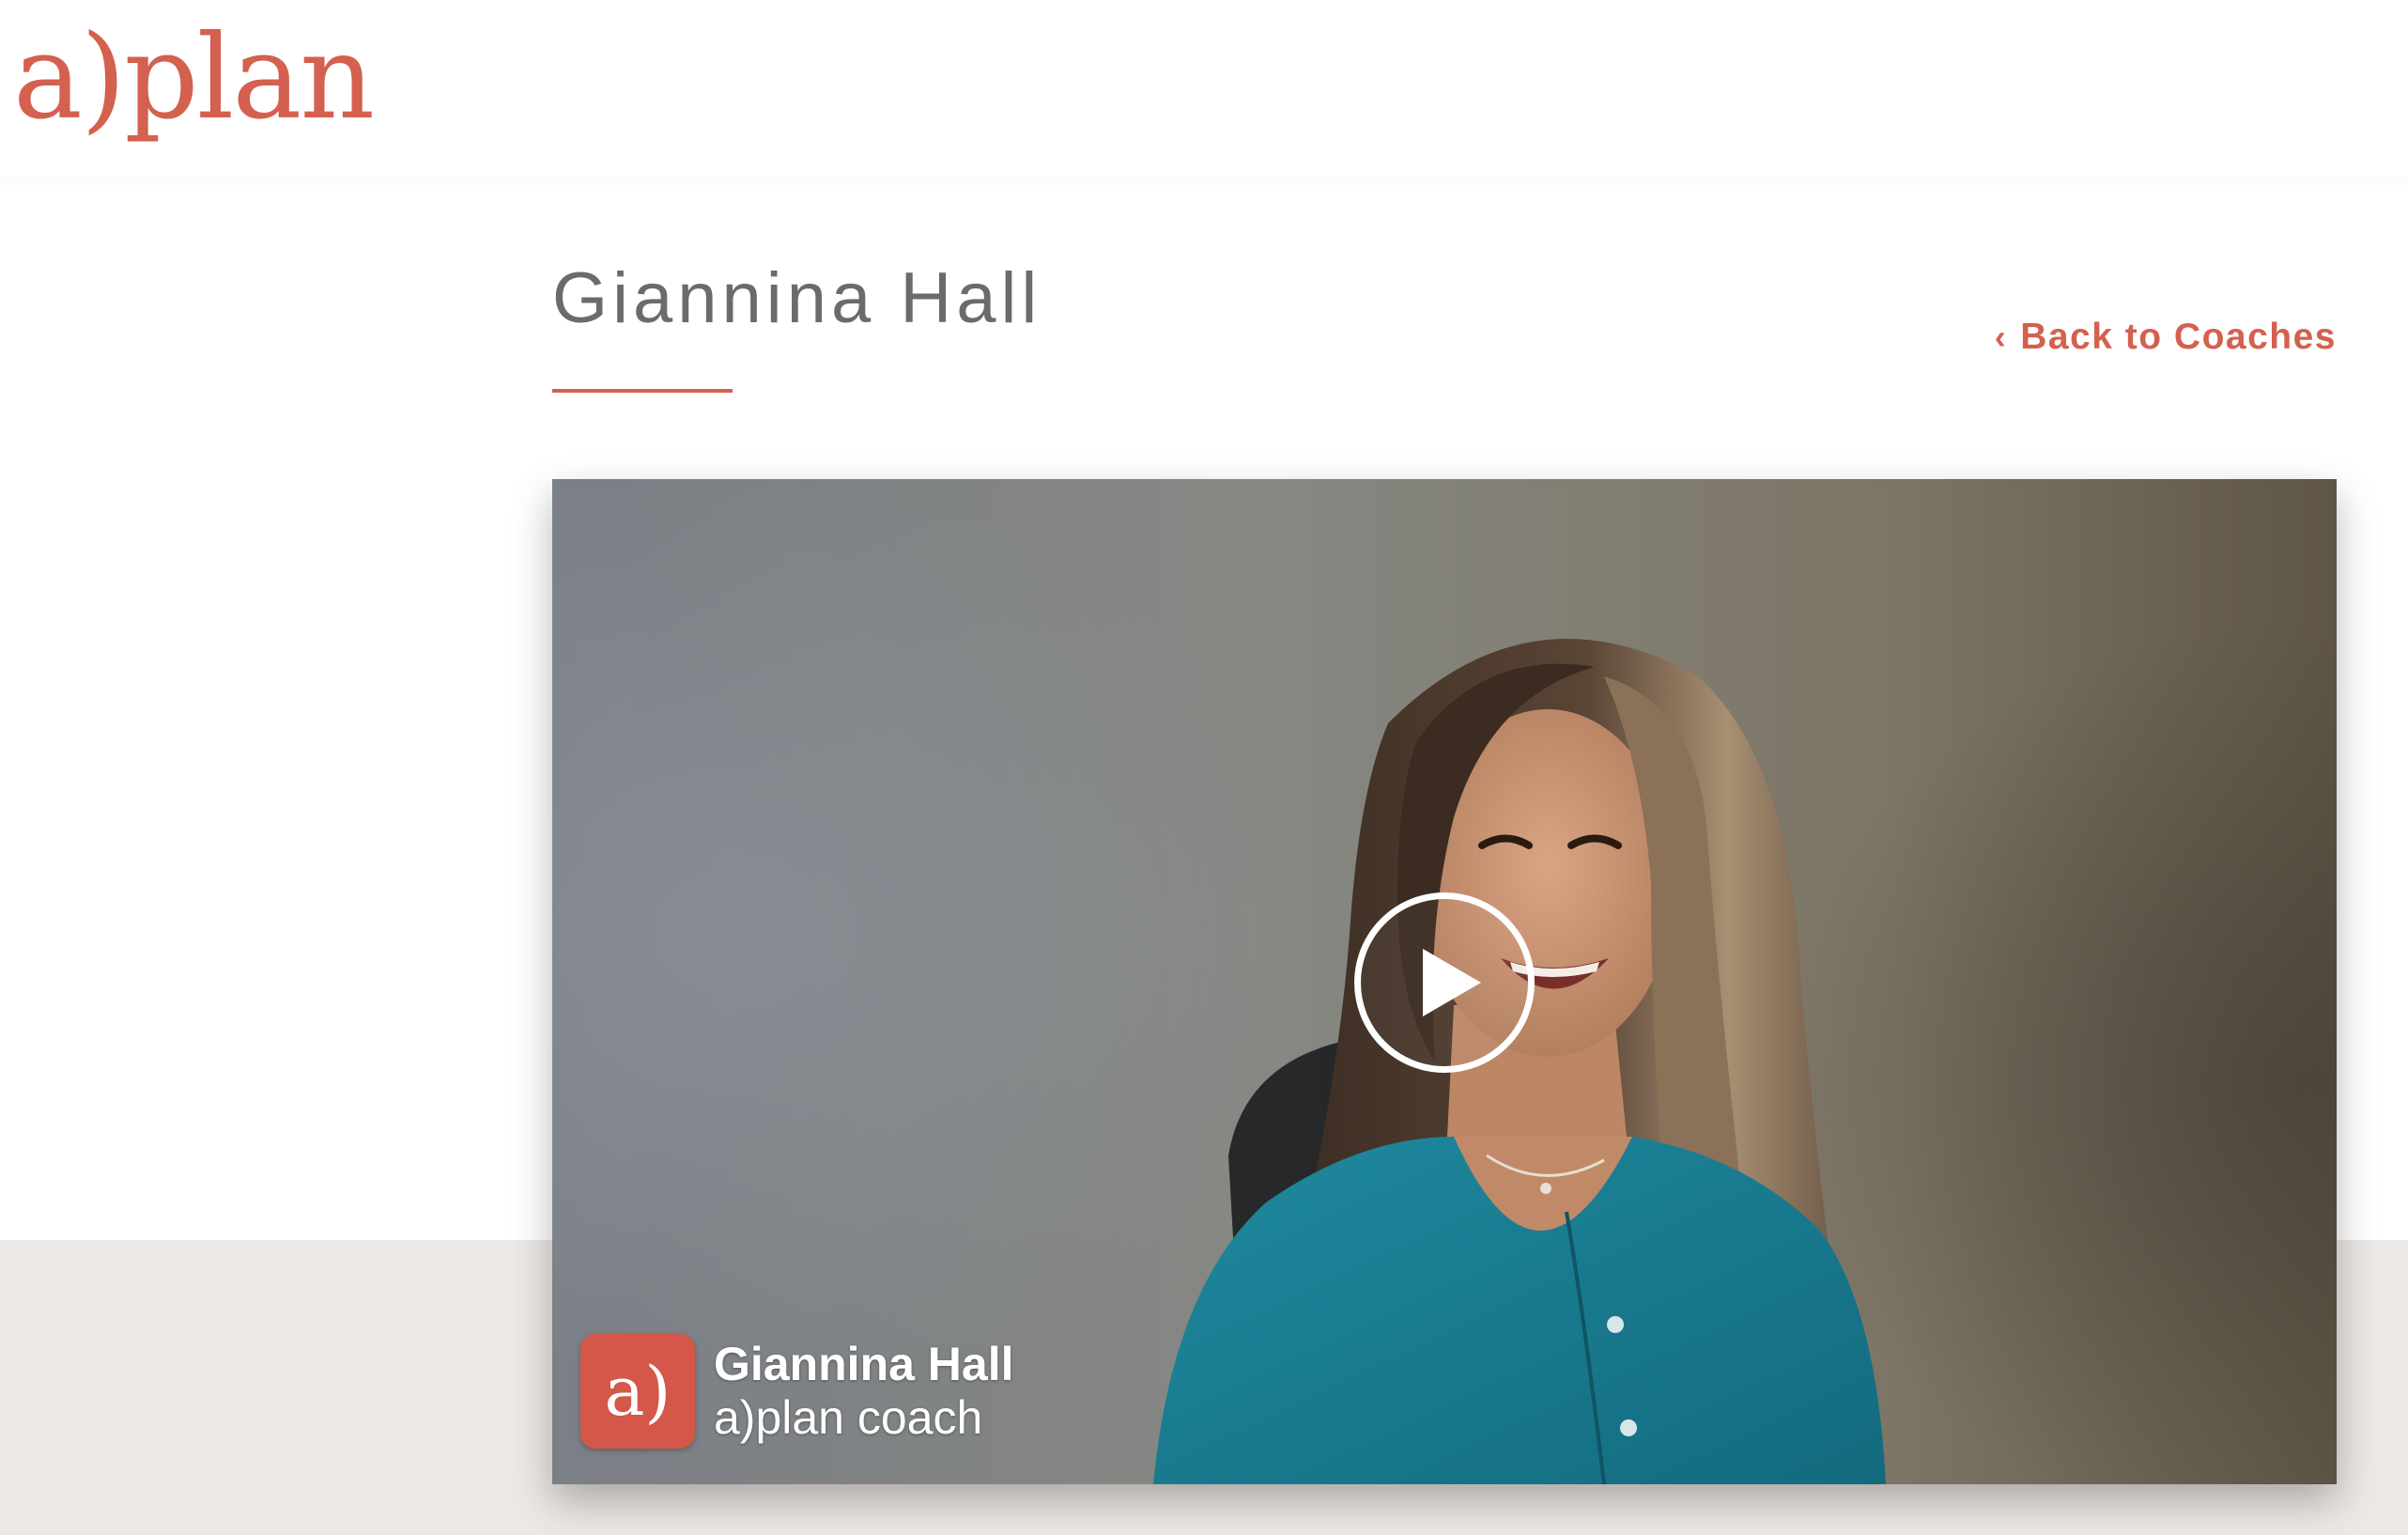 The width and height of the screenshot is (2408, 1535). I want to click on play-icon, so click(1452, 982).